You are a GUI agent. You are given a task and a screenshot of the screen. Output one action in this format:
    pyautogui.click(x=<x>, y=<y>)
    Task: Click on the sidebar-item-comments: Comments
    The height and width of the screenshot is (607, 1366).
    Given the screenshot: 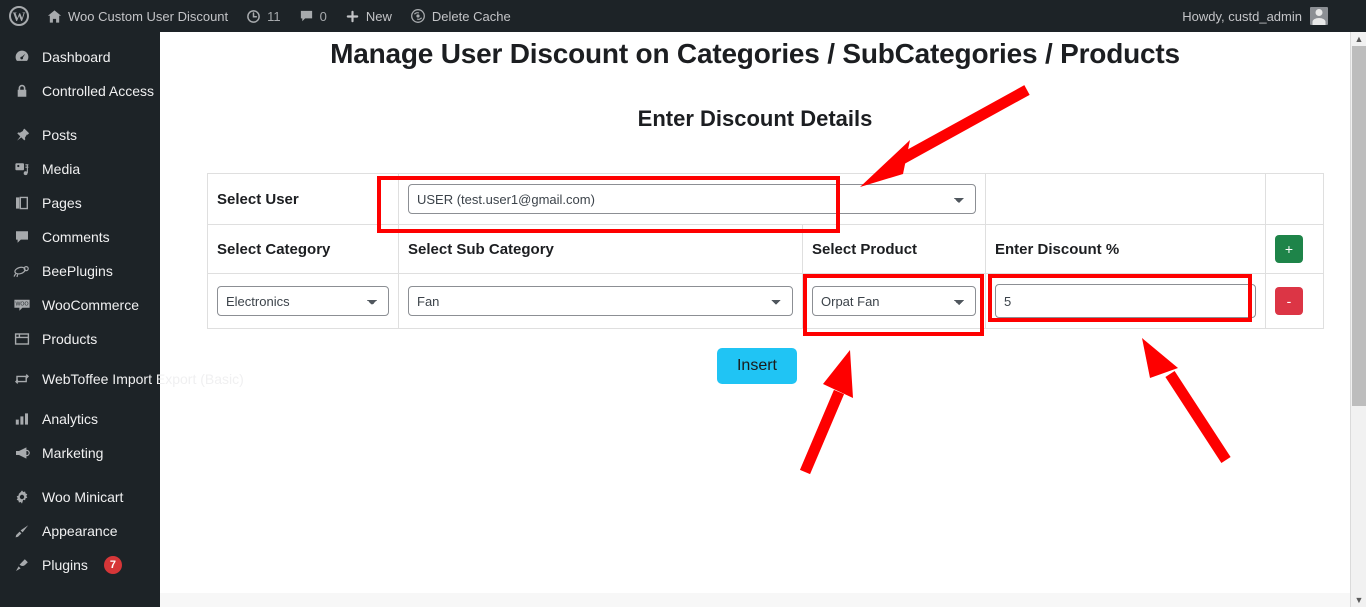 What is the action you would take?
    pyautogui.click(x=80, y=237)
    